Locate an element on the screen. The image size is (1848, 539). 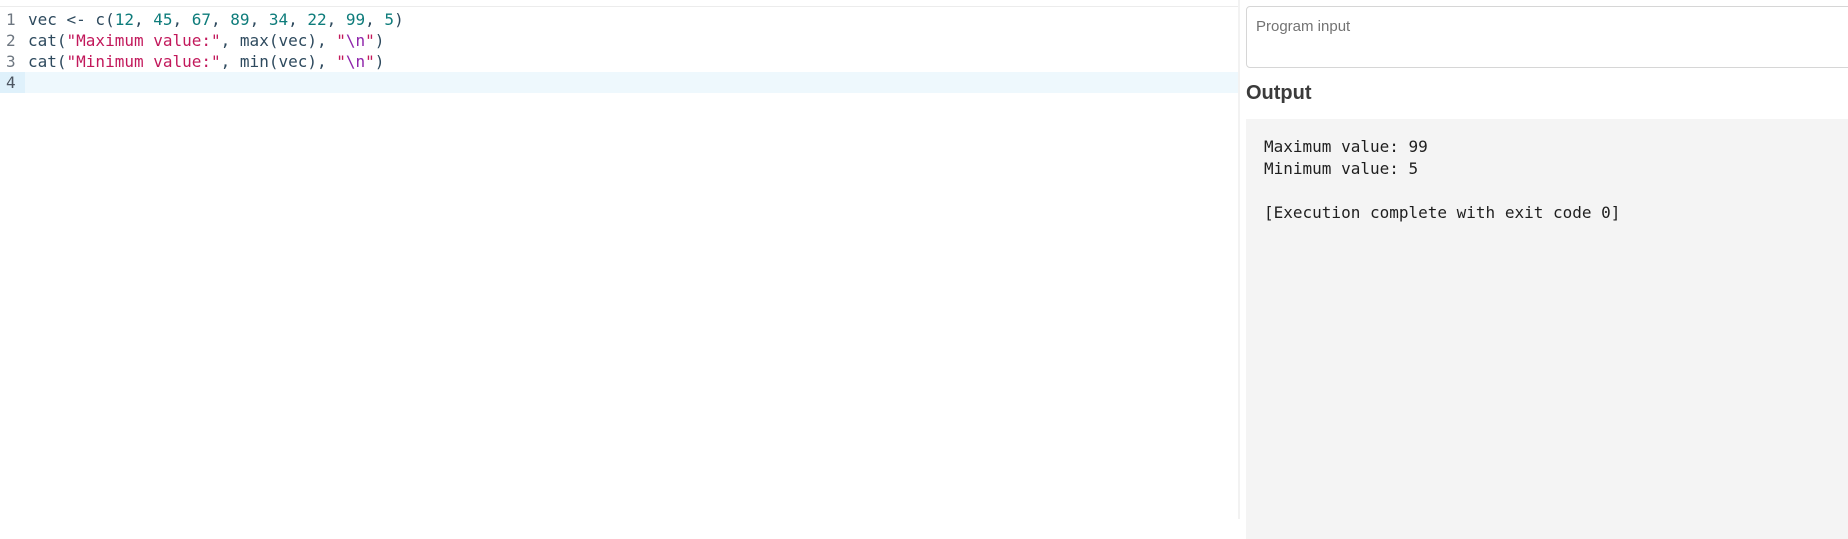
code-text: vec <- c(12, 45, 67, 89, 34, 22, 99, 5) is located at coordinates (216, 19).